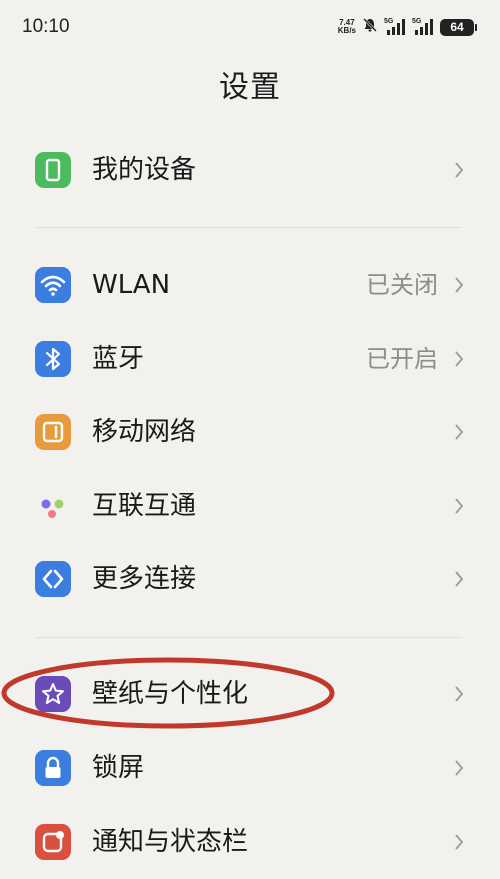  Describe the element at coordinates (144, 432) in the screenshot. I see `settings-item-label: 移动网络` at that location.